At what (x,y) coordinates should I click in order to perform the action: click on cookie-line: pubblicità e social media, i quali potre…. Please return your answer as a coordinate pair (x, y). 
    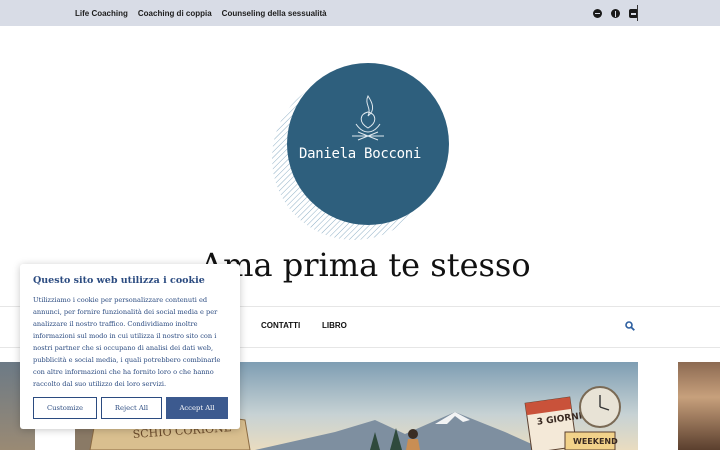
    Looking at the image, I should click on (127, 360).